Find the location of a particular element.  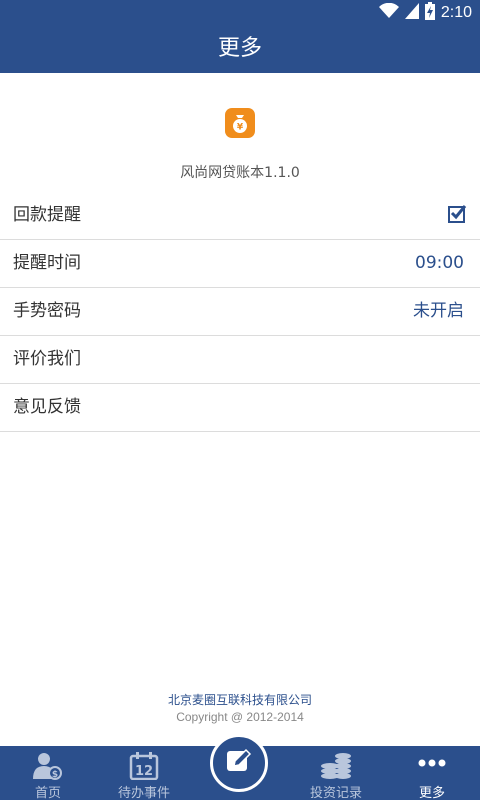

setting-value: 未开启 is located at coordinates (438, 311).